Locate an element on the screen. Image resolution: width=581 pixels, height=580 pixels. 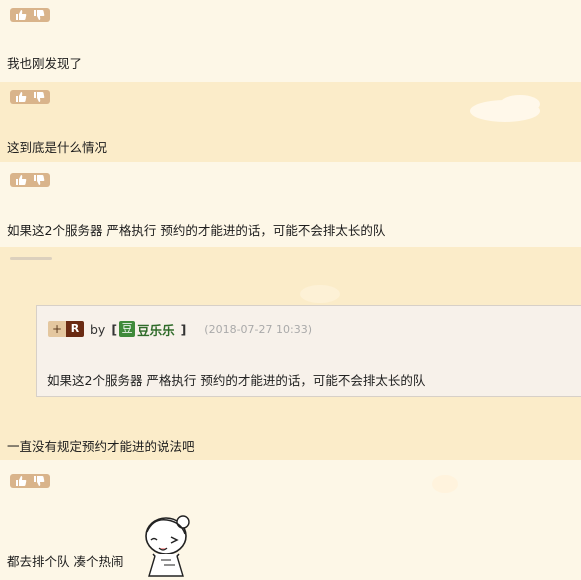
comment-text: 我也刚发现了 is located at coordinates (45, 63).